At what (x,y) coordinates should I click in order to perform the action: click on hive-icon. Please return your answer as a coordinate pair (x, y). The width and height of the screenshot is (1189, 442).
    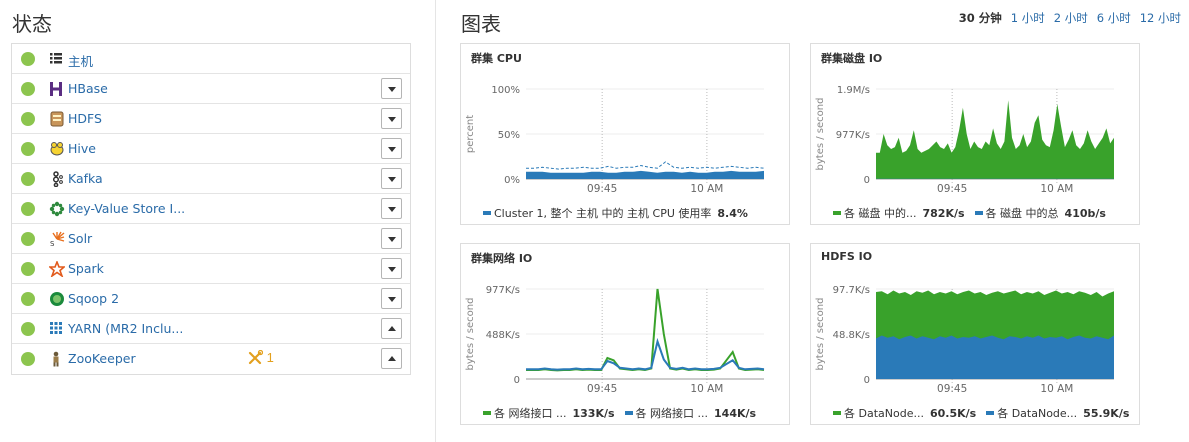
    Looking at the image, I should click on (57, 149).